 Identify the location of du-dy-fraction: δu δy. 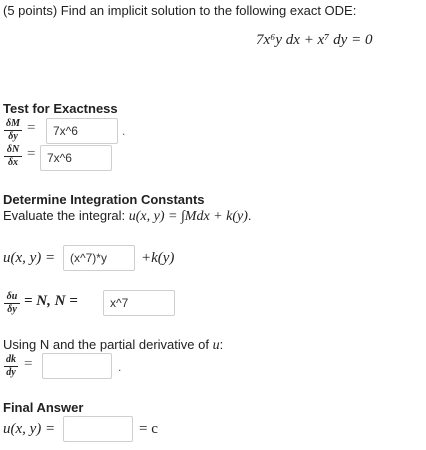
(12, 303).